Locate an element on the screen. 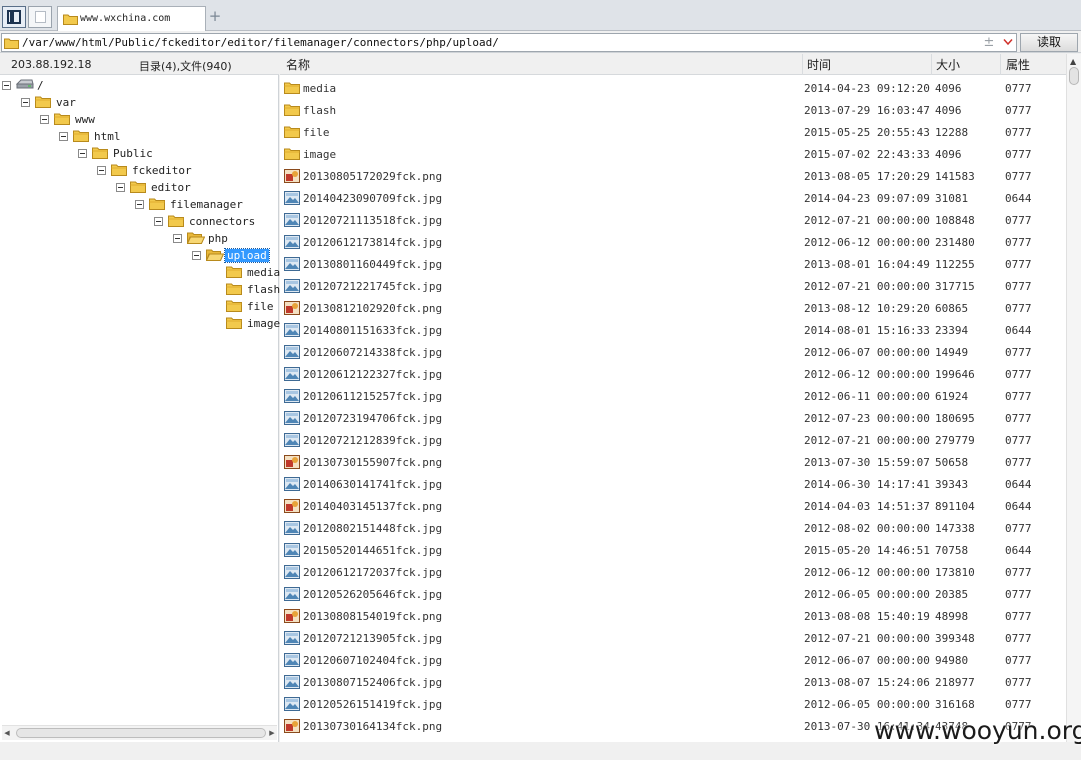 This screenshot has width=1081, height=760. file-size: 173810 is located at coordinates (955, 572).